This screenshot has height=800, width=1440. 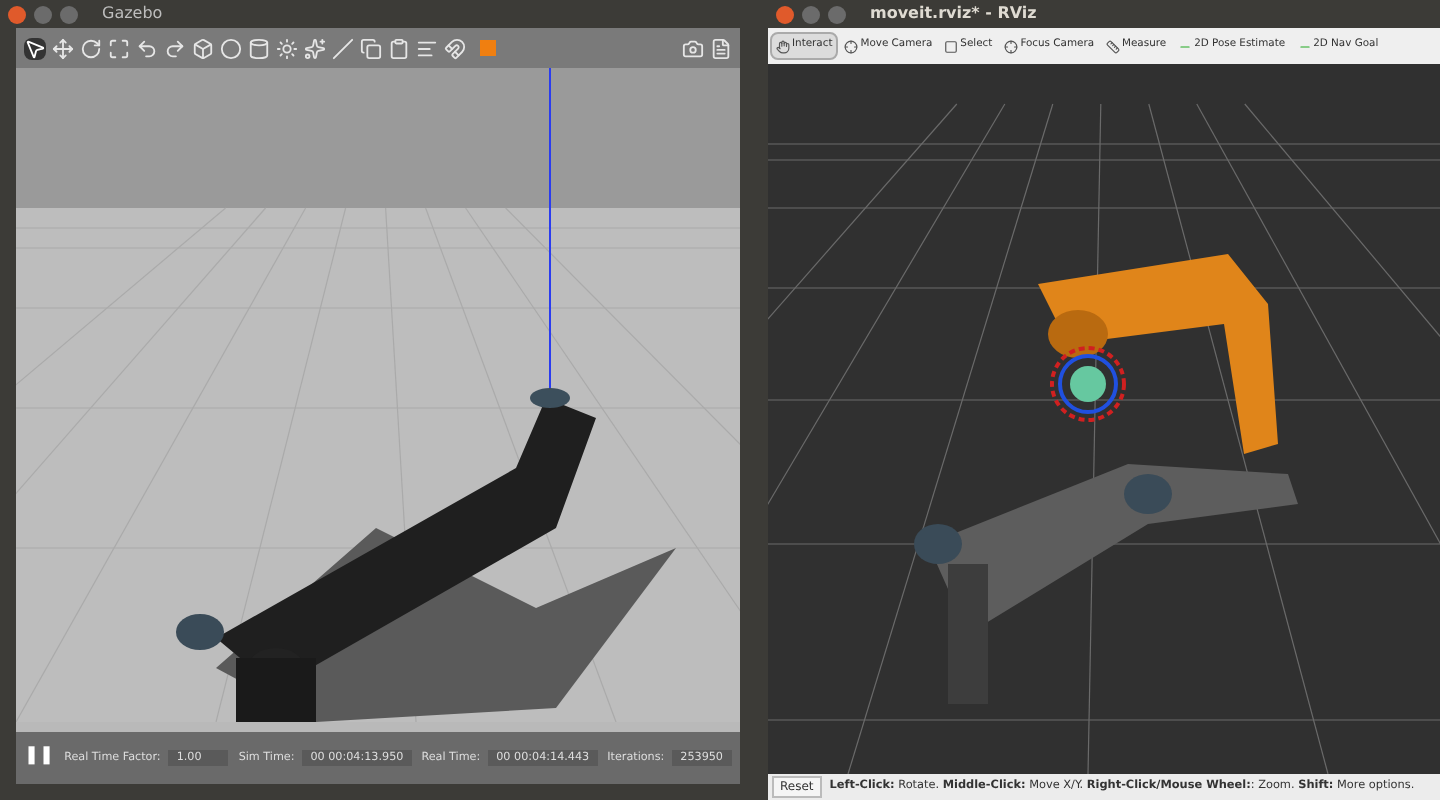 What do you see at coordinates (693, 48) in the screenshot?
I see `camera-icon` at bounding box center [693, 48].